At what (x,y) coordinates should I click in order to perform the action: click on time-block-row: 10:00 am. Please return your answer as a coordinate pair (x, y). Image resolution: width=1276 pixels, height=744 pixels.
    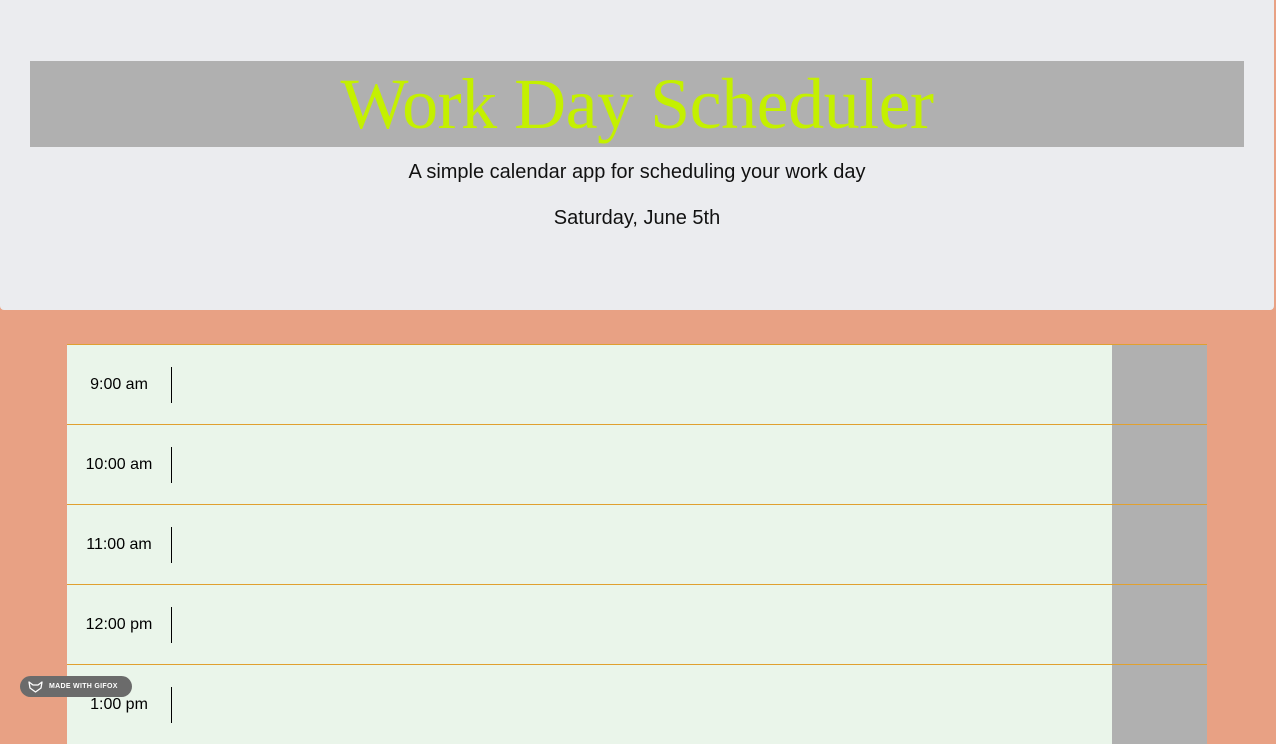
    Looking at the image, I should click on (637, 464).